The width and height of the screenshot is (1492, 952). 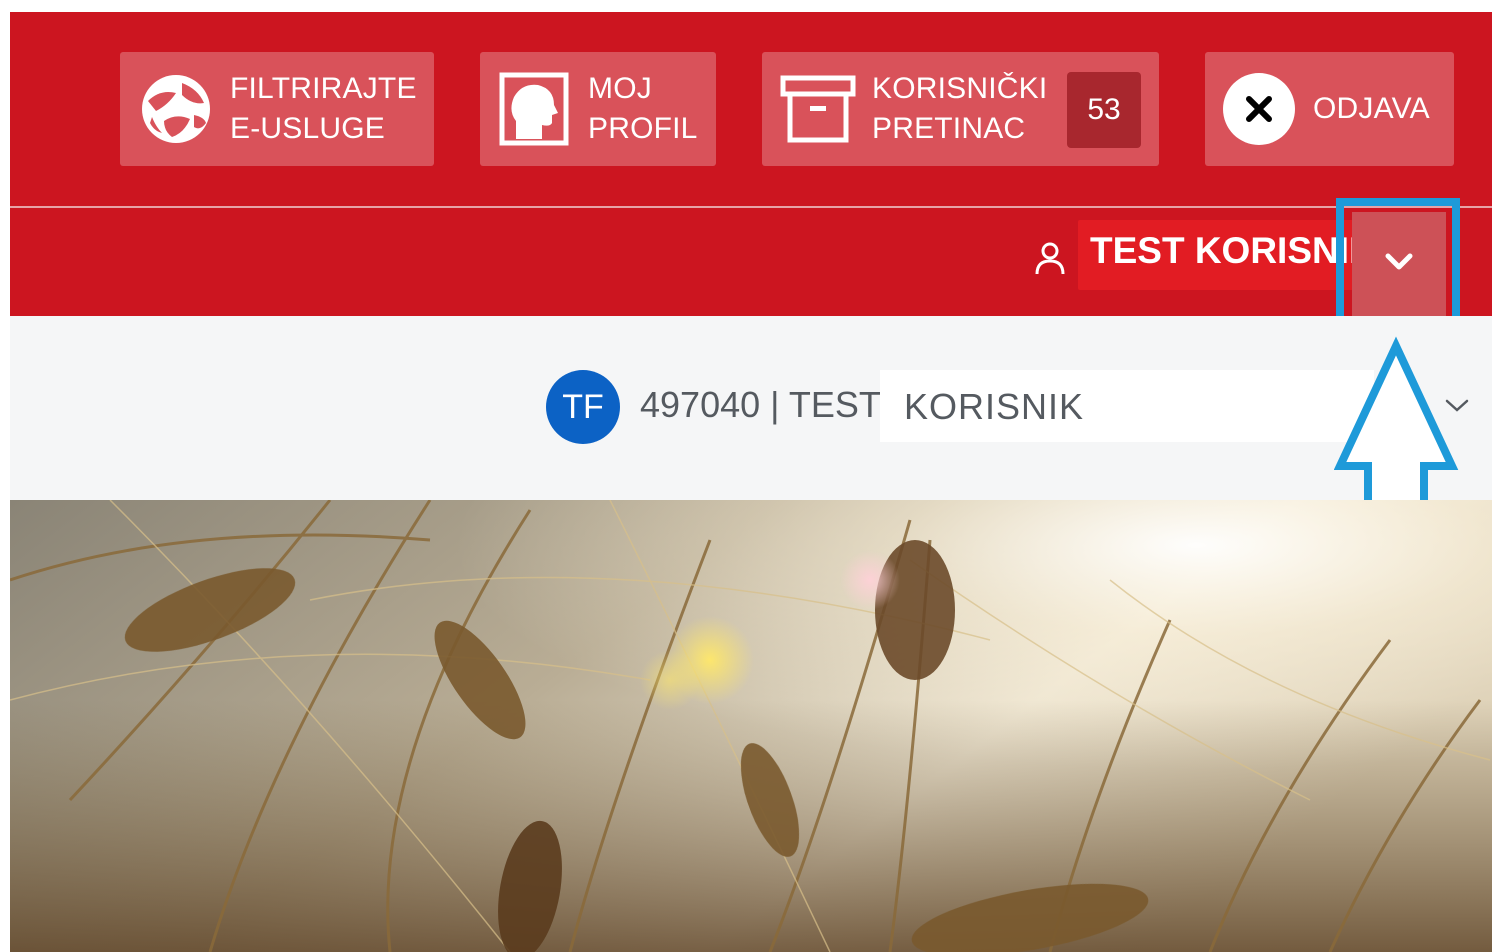 What do you see at coordinates (1259, 109) in the screenshot?
I see `close-icon` at bounding box center [1259, 109].